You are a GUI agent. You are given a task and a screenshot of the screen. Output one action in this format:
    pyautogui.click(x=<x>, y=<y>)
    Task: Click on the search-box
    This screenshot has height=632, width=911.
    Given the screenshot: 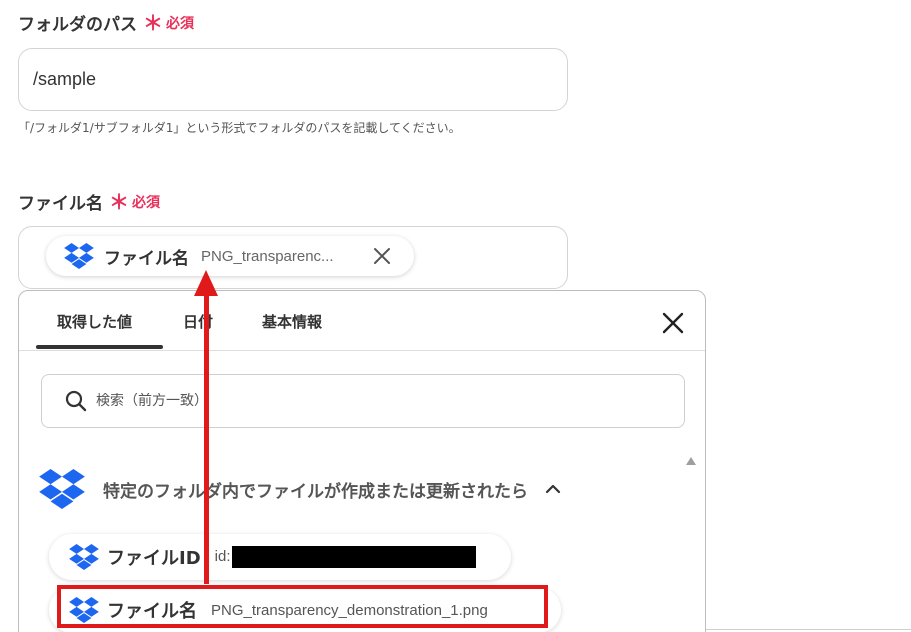 What is the action you would take?
    pyautogui.click(x=363, y=401)
    